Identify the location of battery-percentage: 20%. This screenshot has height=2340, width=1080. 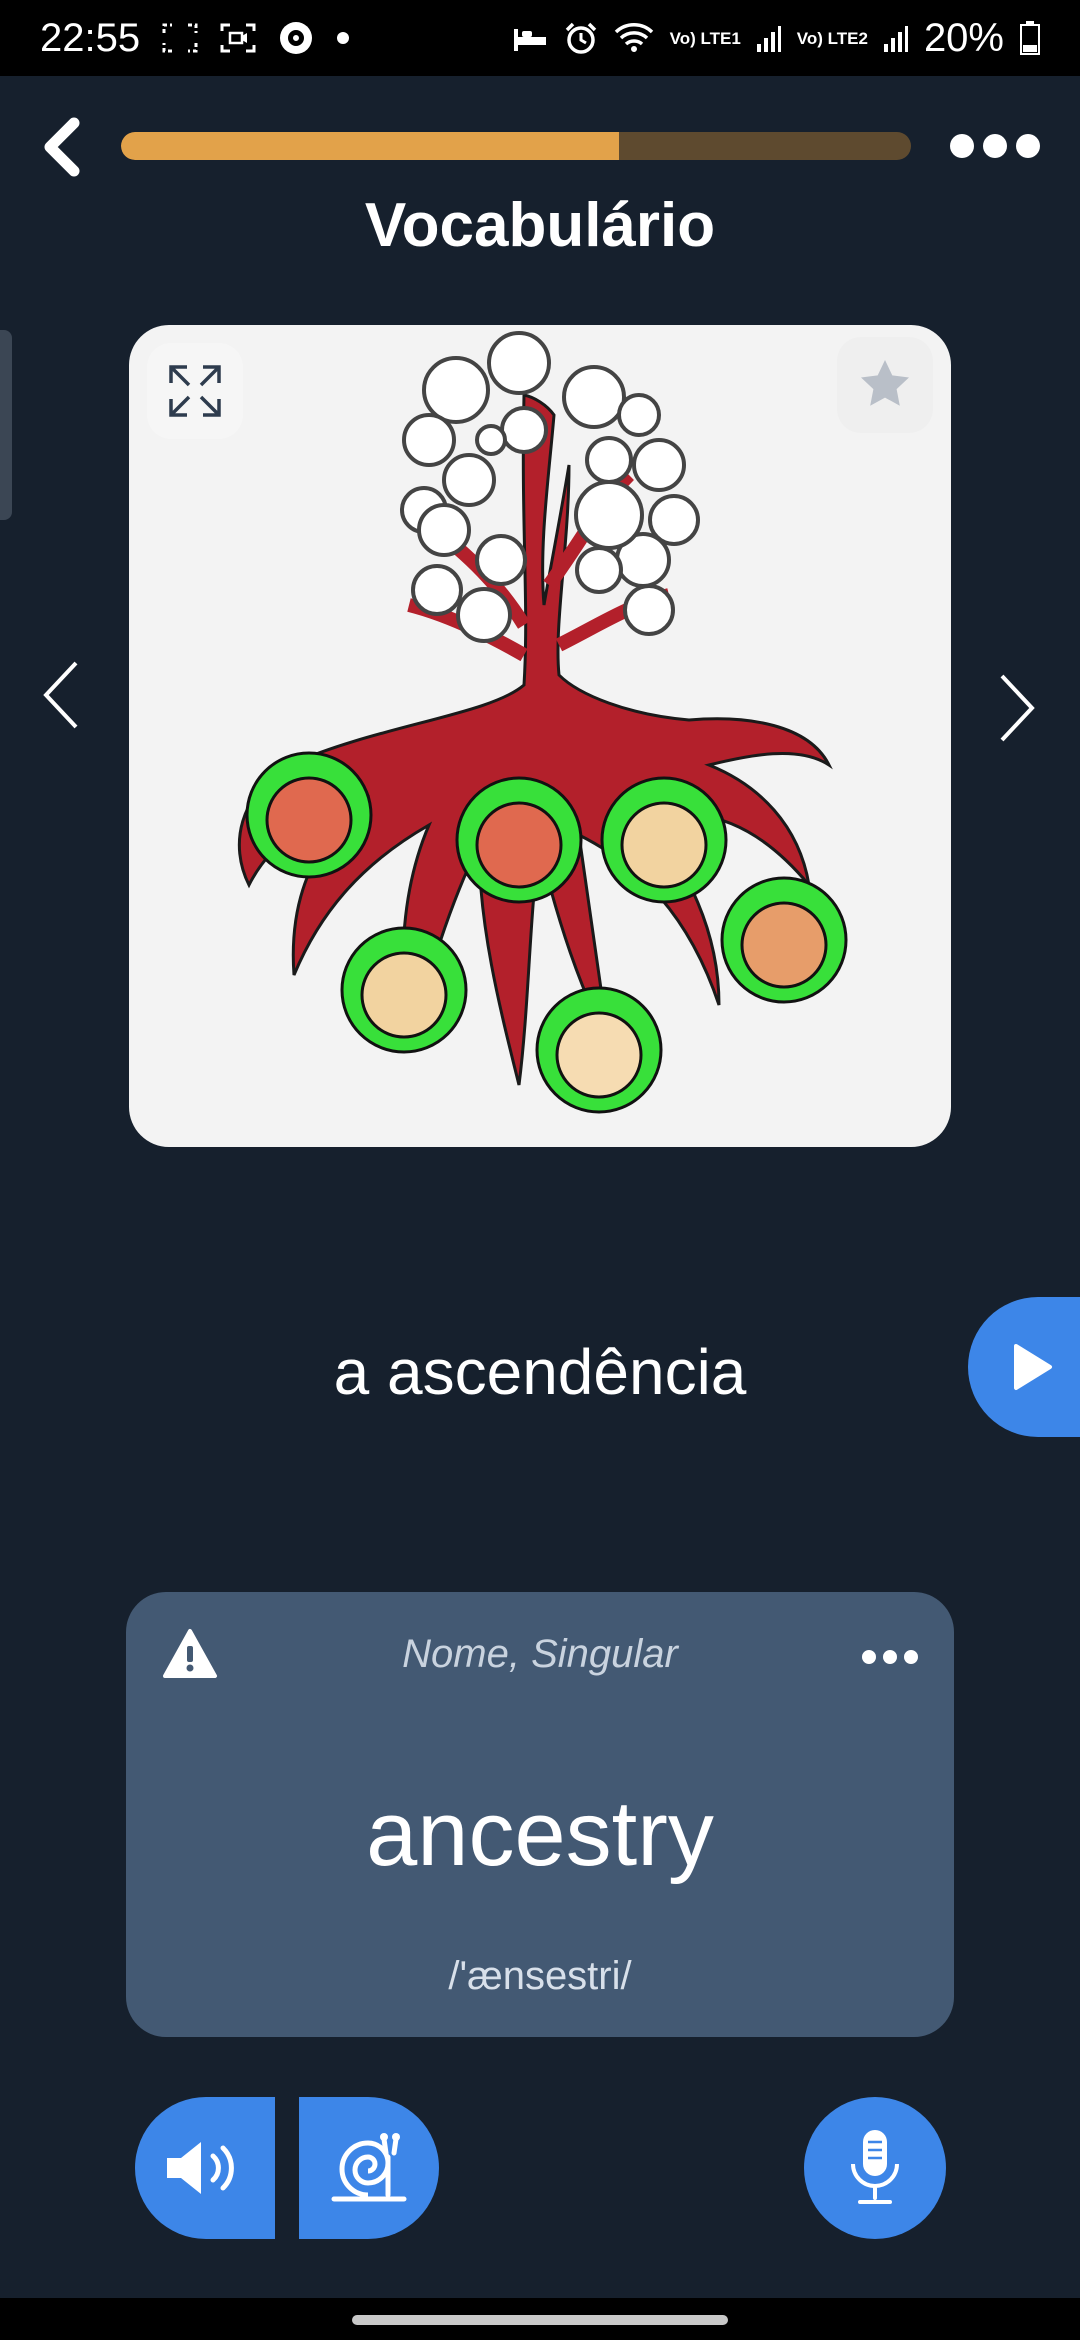
(963, 37).